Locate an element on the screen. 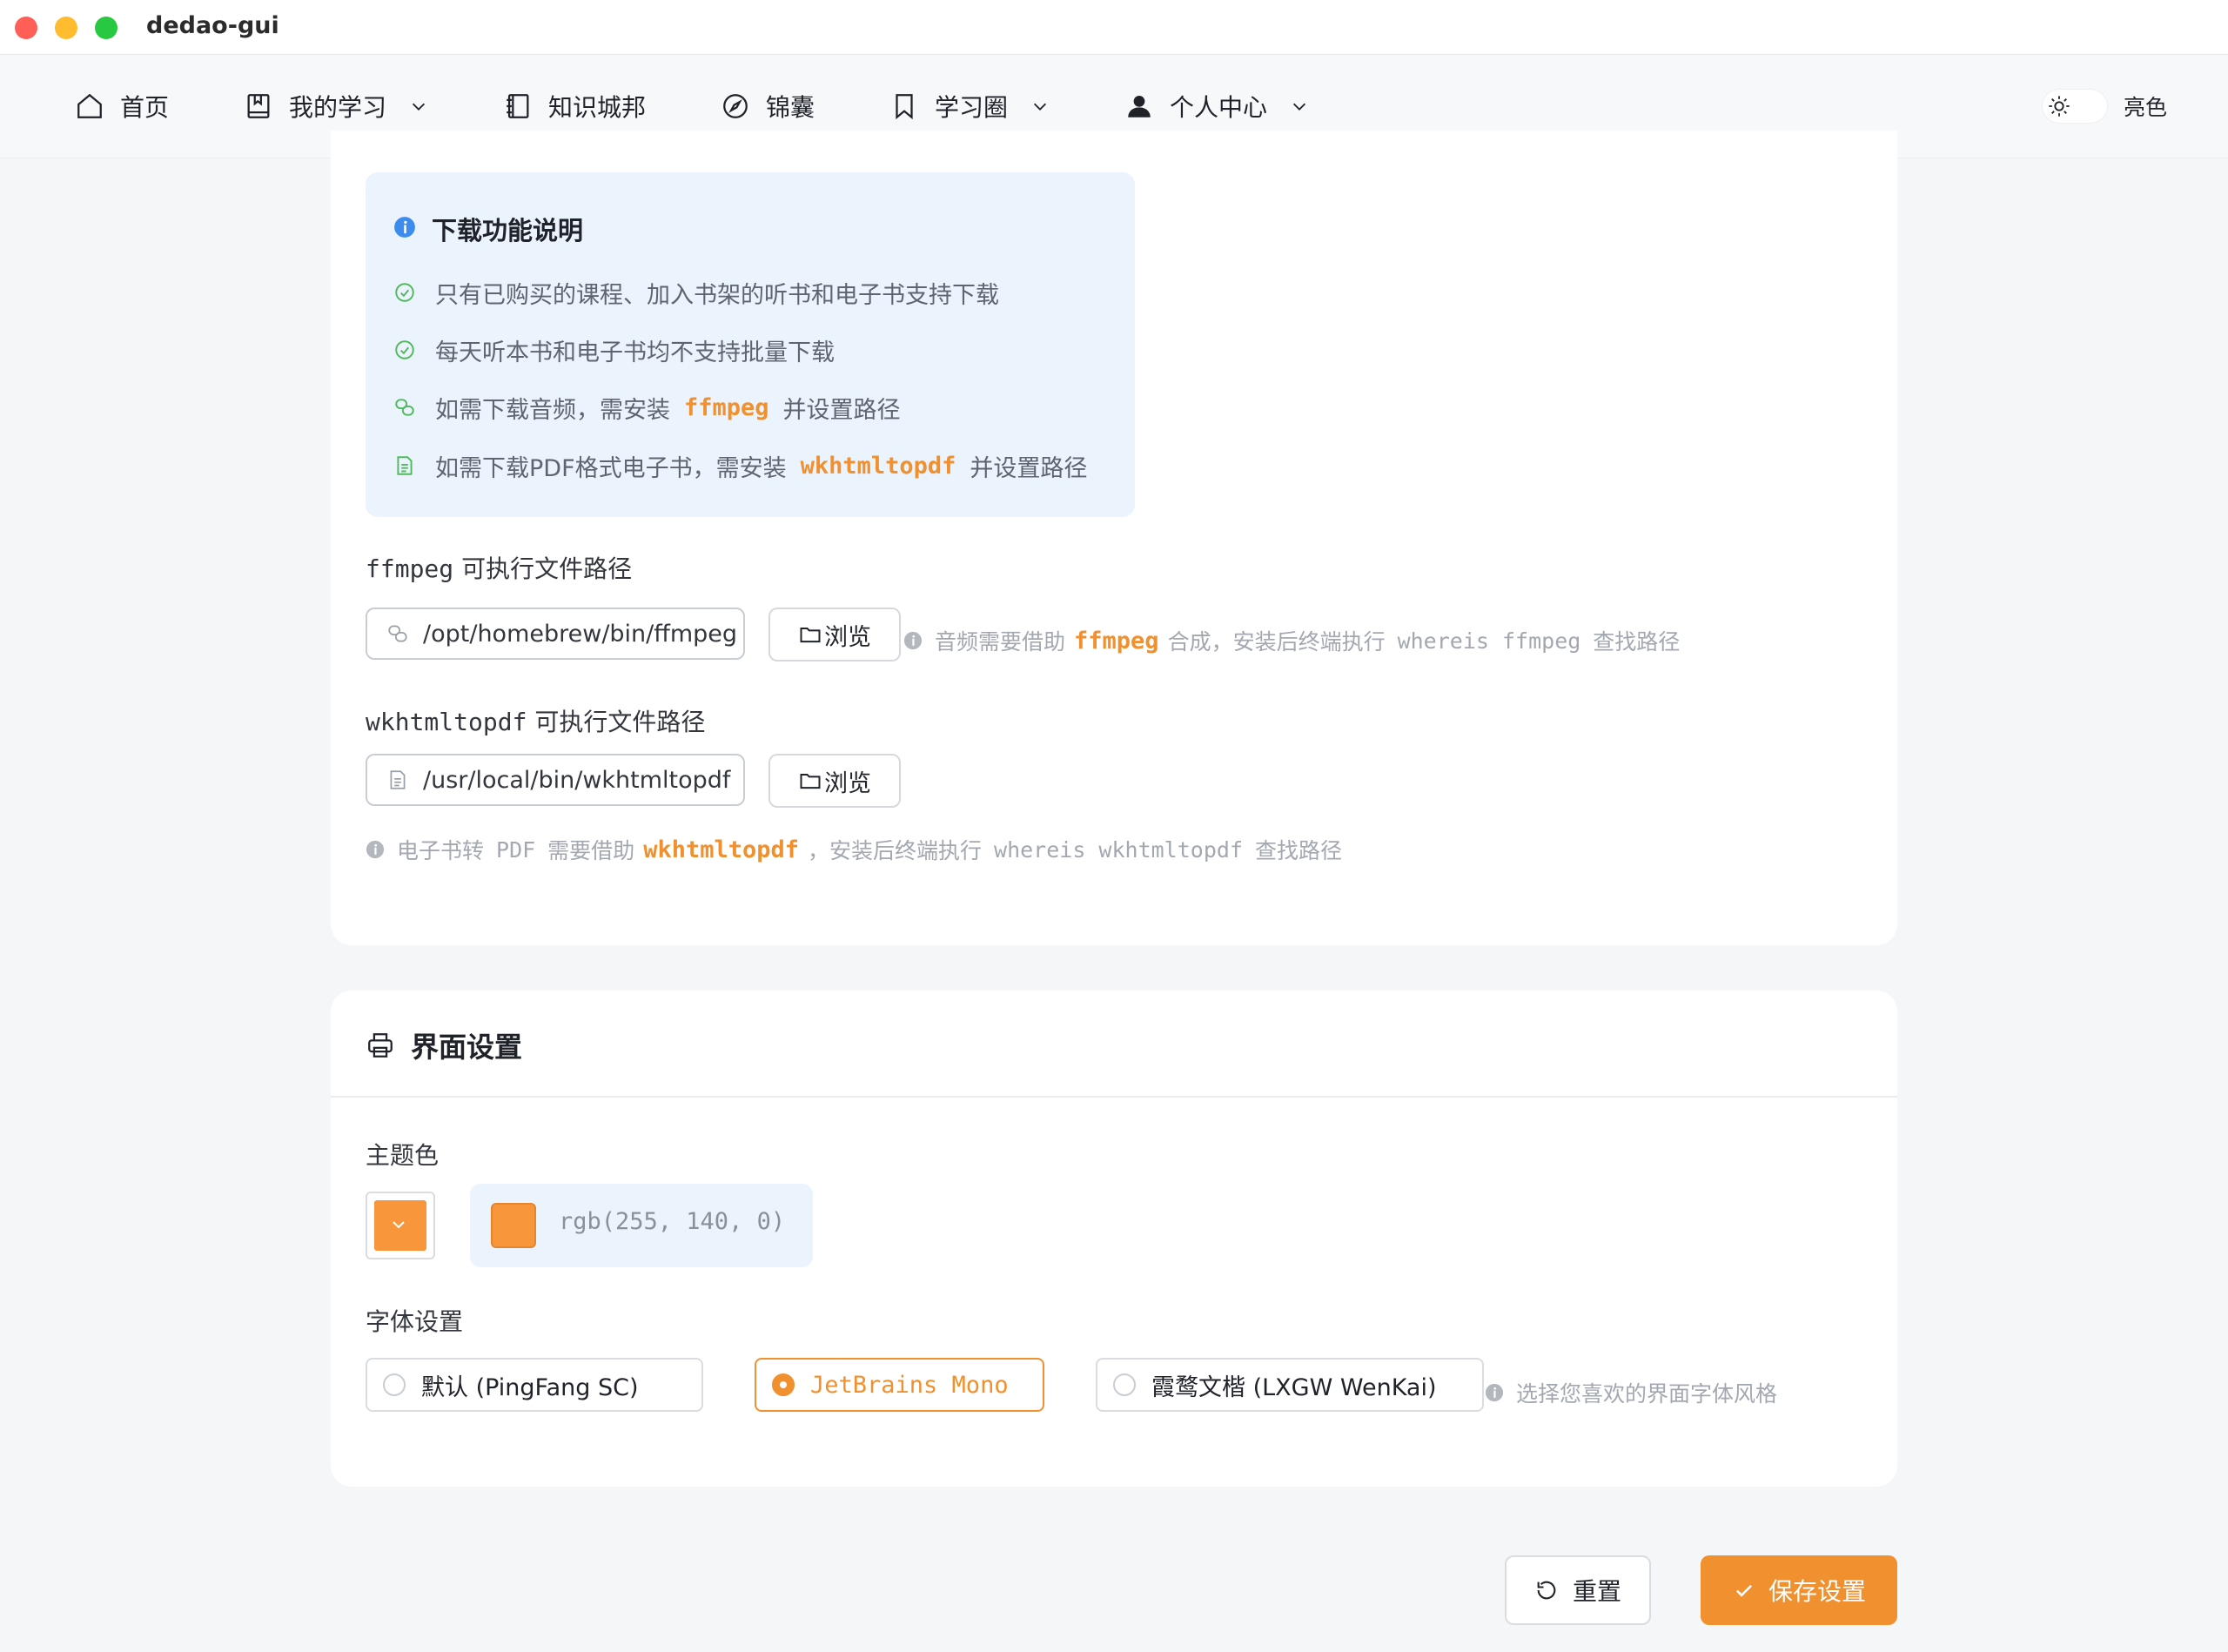  home-icon is located at coordinates (90, 106).